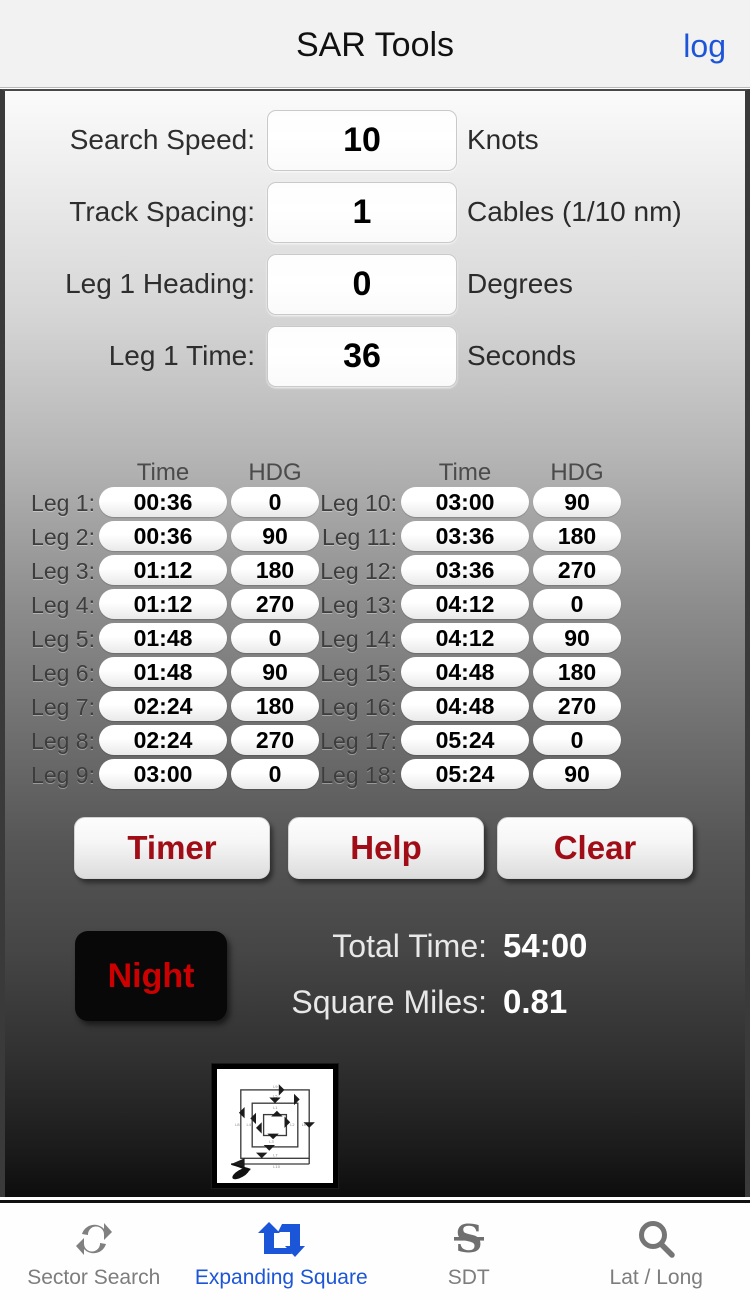 Image resolution: width=750 pixels, height=1300 pixels. What do you see at coordinates (63, 741) in the screenshot?
I see `leg-label: Leg 8:` at bounding box center [63, 741].